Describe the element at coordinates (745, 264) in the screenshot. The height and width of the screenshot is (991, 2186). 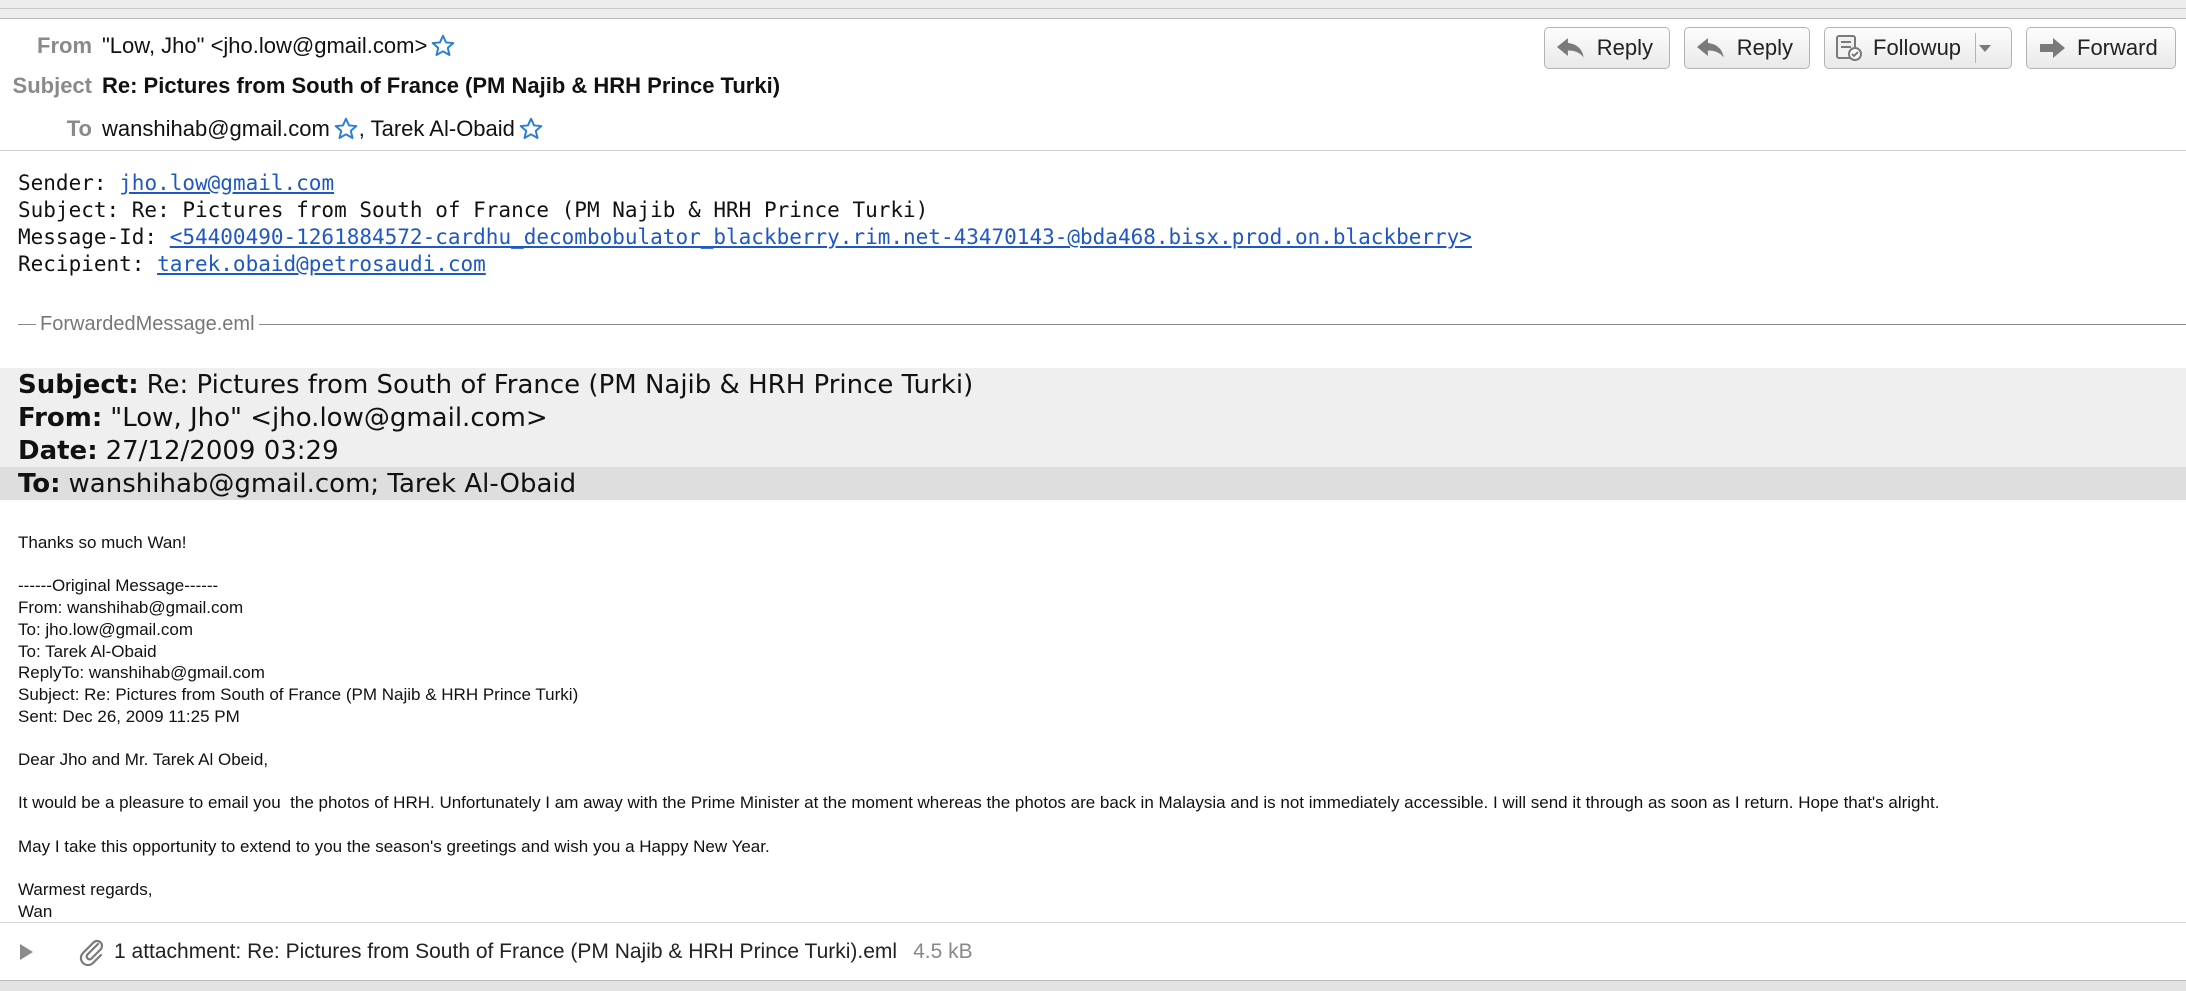
I see `recipient-line: Recipient: tarek.obaid@petrosaudi.com` at that location.